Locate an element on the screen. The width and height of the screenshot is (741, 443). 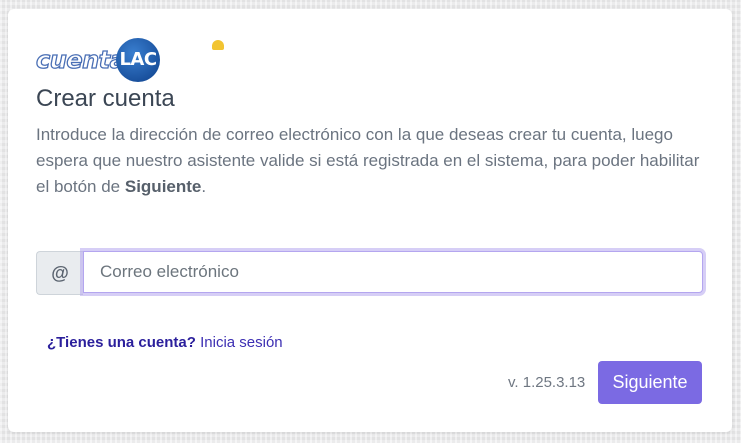
login-prompt: ¿Tienes una cuenta? Inicia sesión is located at coordinates (165, 342).